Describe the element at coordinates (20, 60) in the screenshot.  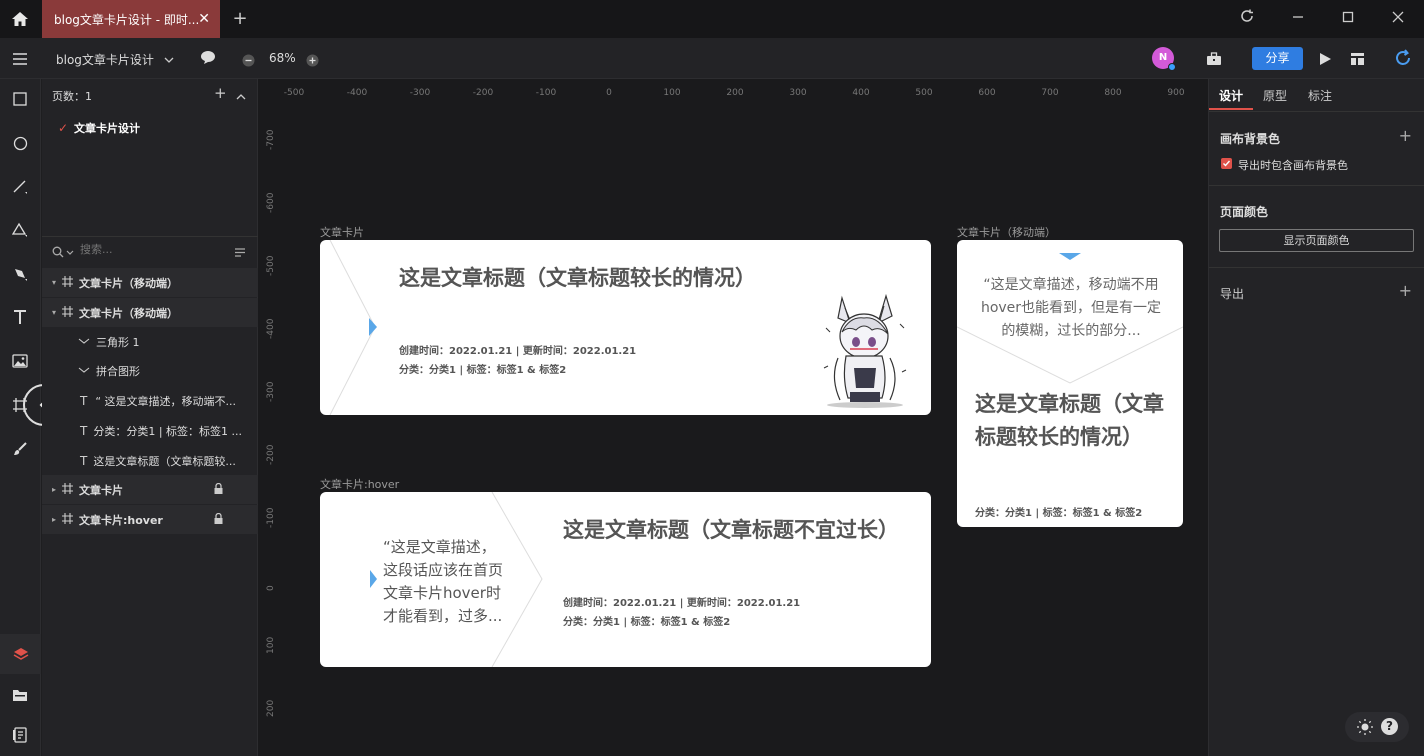
I see `menu-icon` at that location.